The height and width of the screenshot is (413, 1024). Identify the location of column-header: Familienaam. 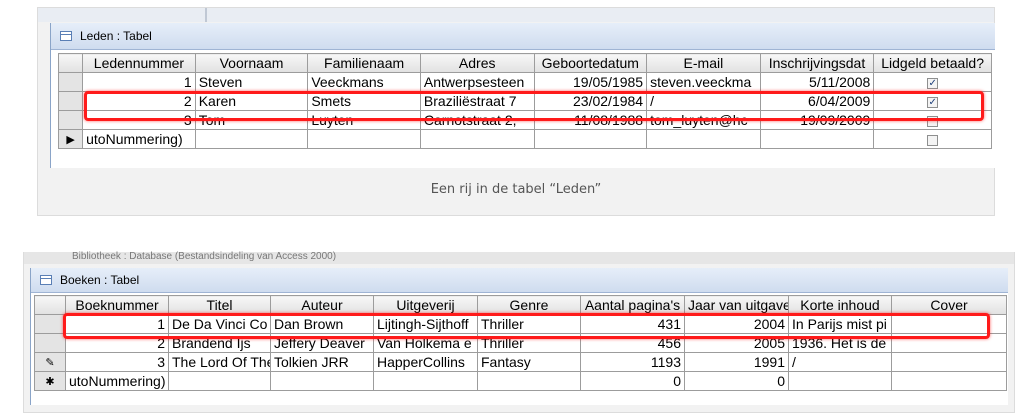
(364, 63).